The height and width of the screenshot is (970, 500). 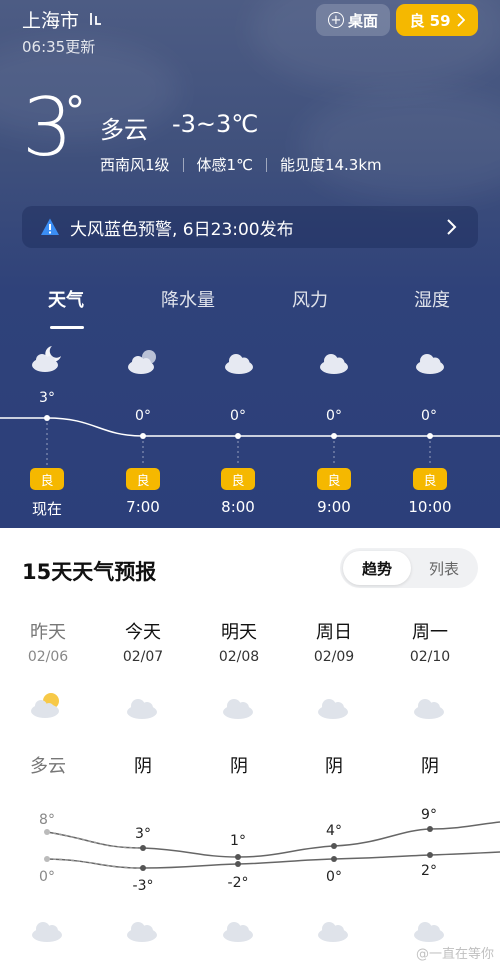 I want to click on warning-icon, so click(x=50, y=226).